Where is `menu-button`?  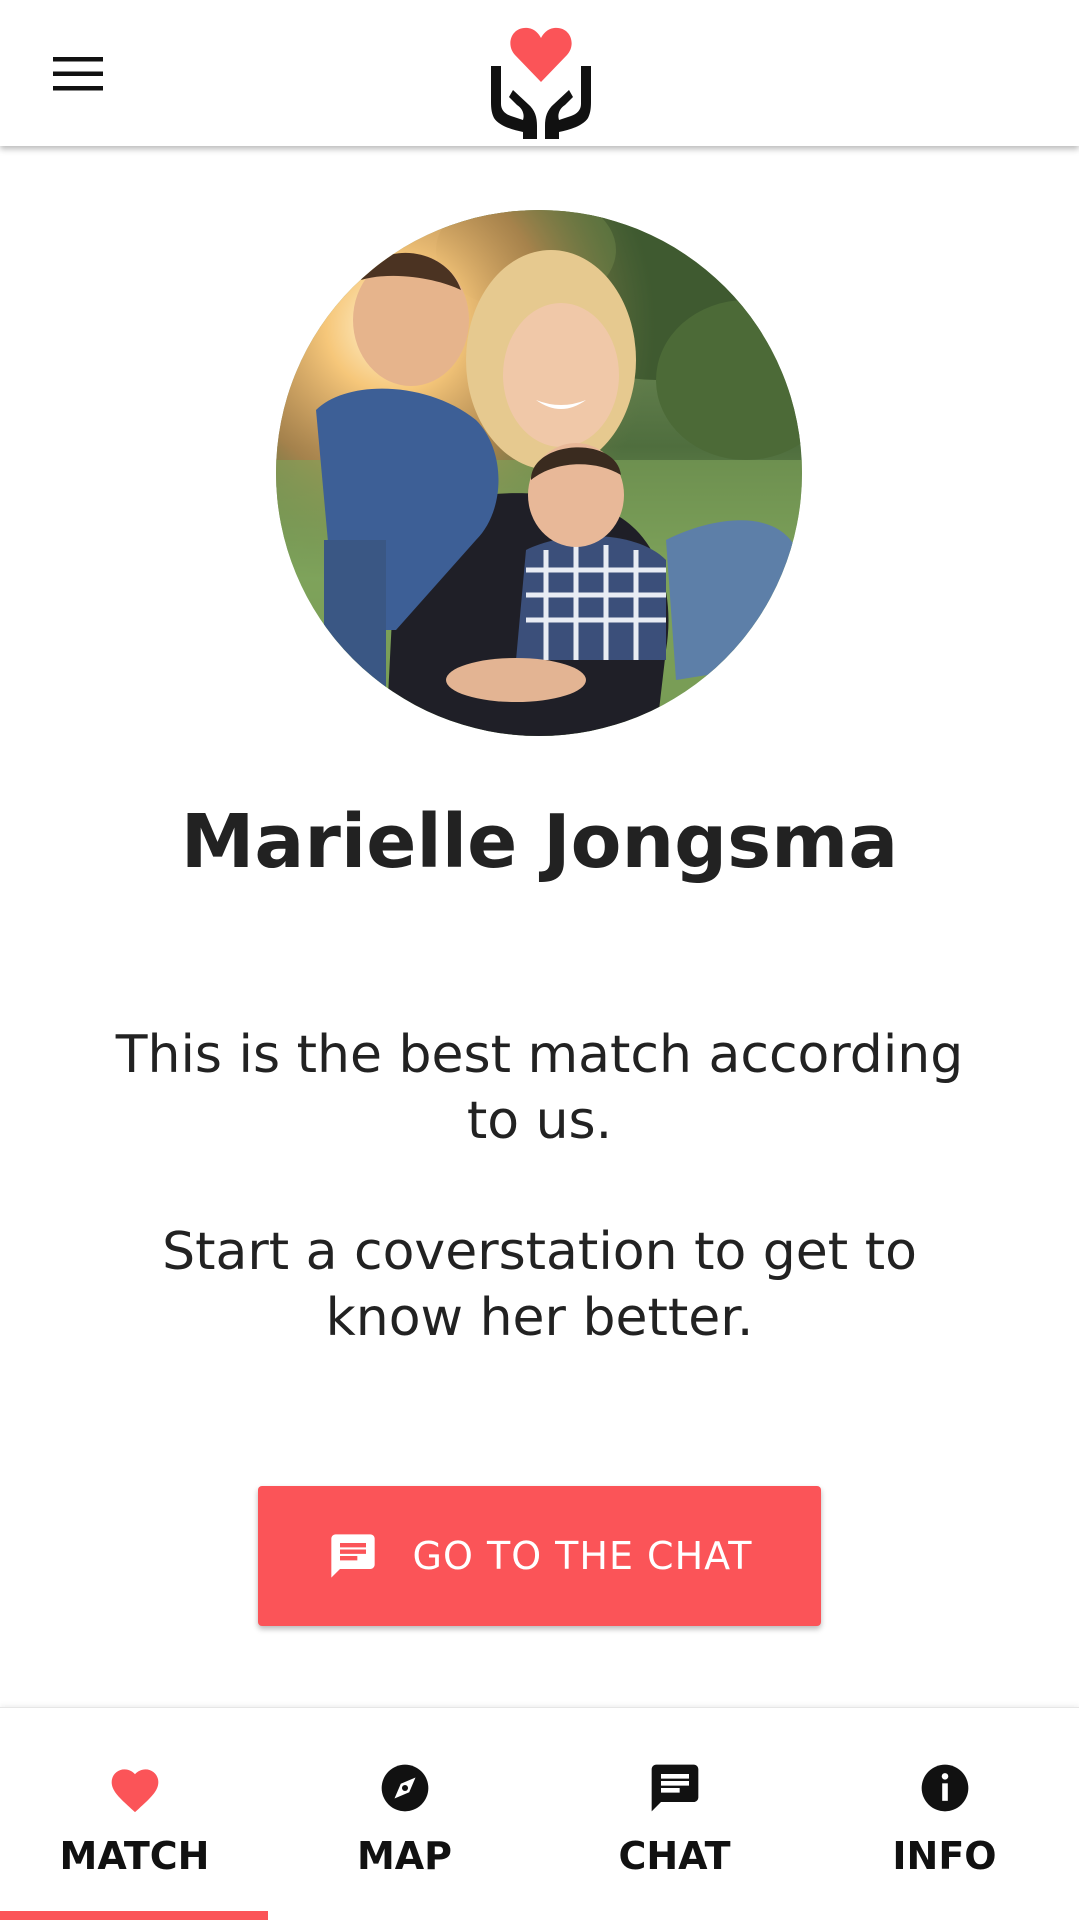 menu-button is located at coordinates (78, 74).